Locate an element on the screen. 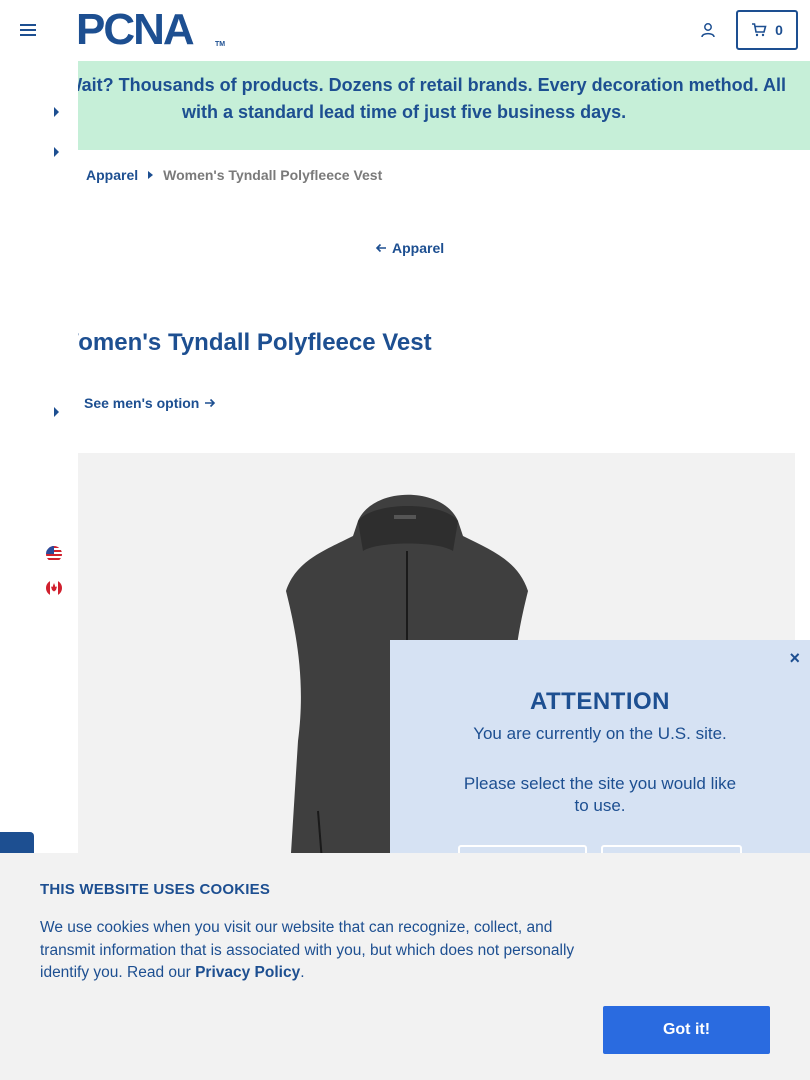 The height and width of the screenshot is (1080, 810). cart-count: 0 is located at coordinates (779, 30).